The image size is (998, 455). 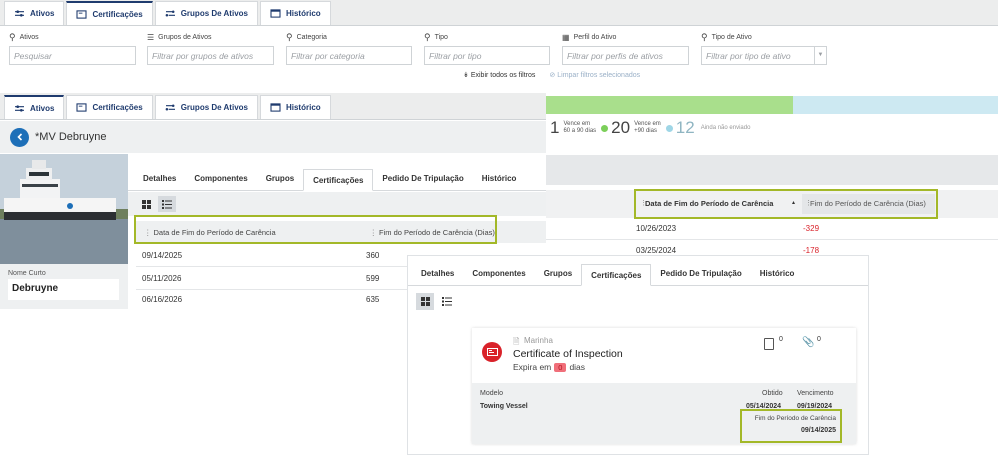 I want to click on right-col-grace-days: Fim do Período de Carência (Dias), so click(x=868, y=203).